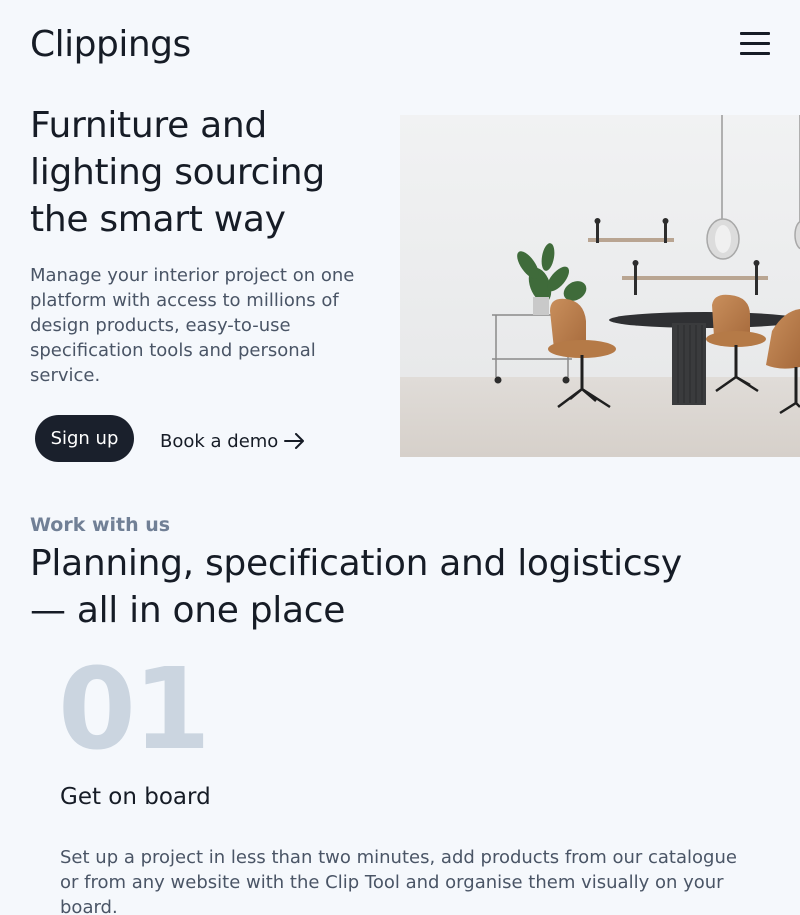 Image resolution: width=800 pixels, height=915 pixels. Describe the element at coordinates (134, 710) in the screenshot. I see `step-number: 01` at that location.